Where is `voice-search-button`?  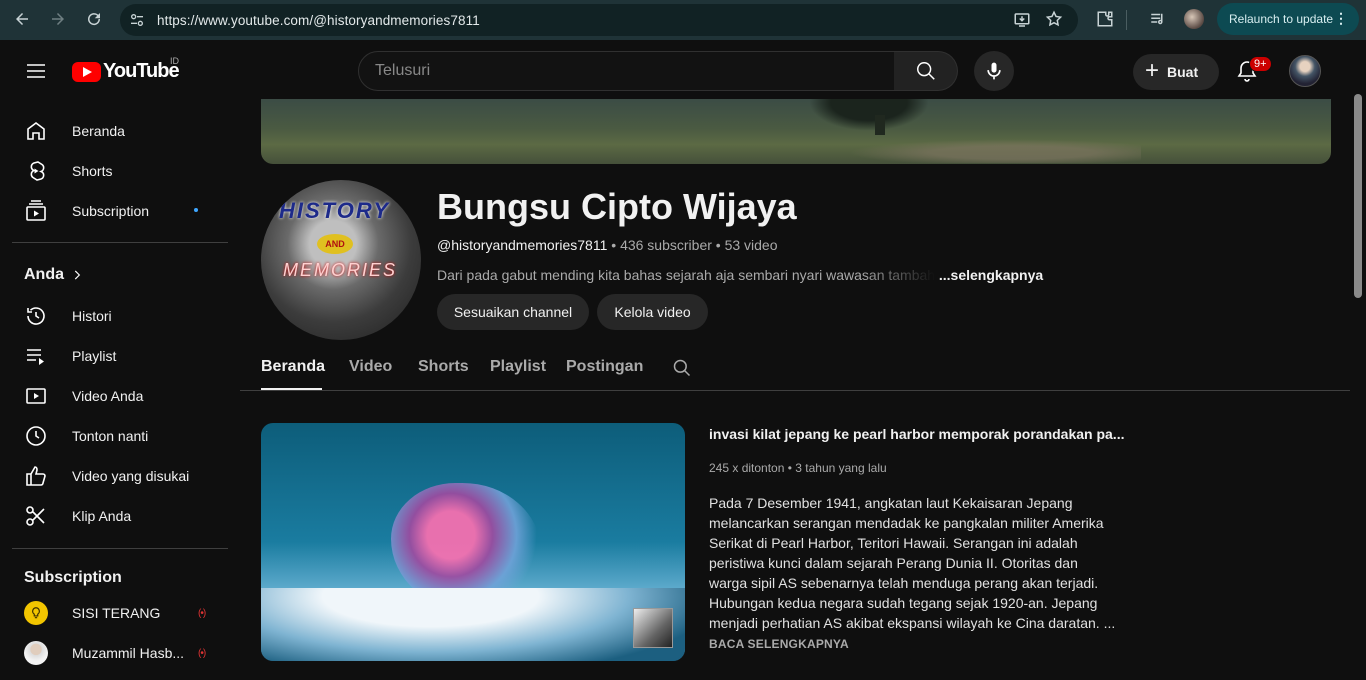 voice-search-button is located at coordinates (994, 71).